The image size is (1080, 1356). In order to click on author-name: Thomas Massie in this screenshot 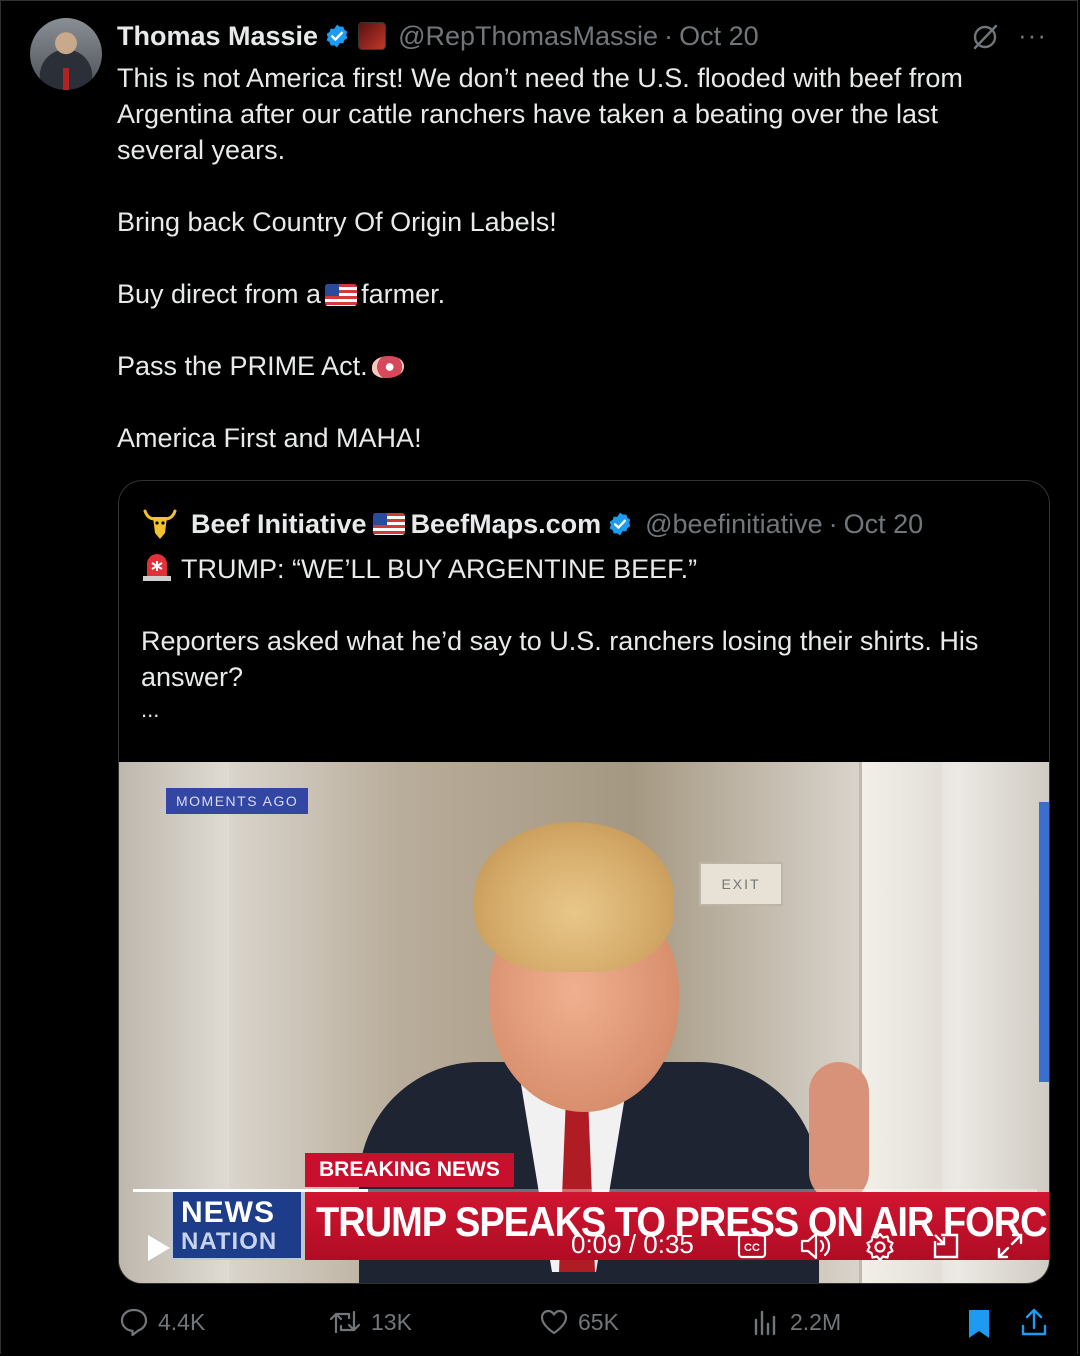, I will do `click(217, 36)`.